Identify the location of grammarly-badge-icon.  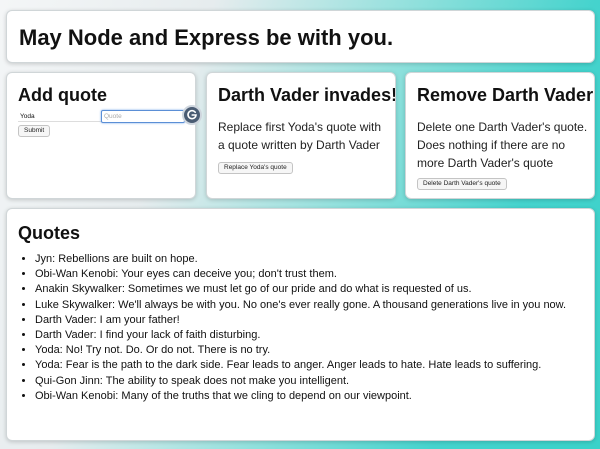
(192, 115).